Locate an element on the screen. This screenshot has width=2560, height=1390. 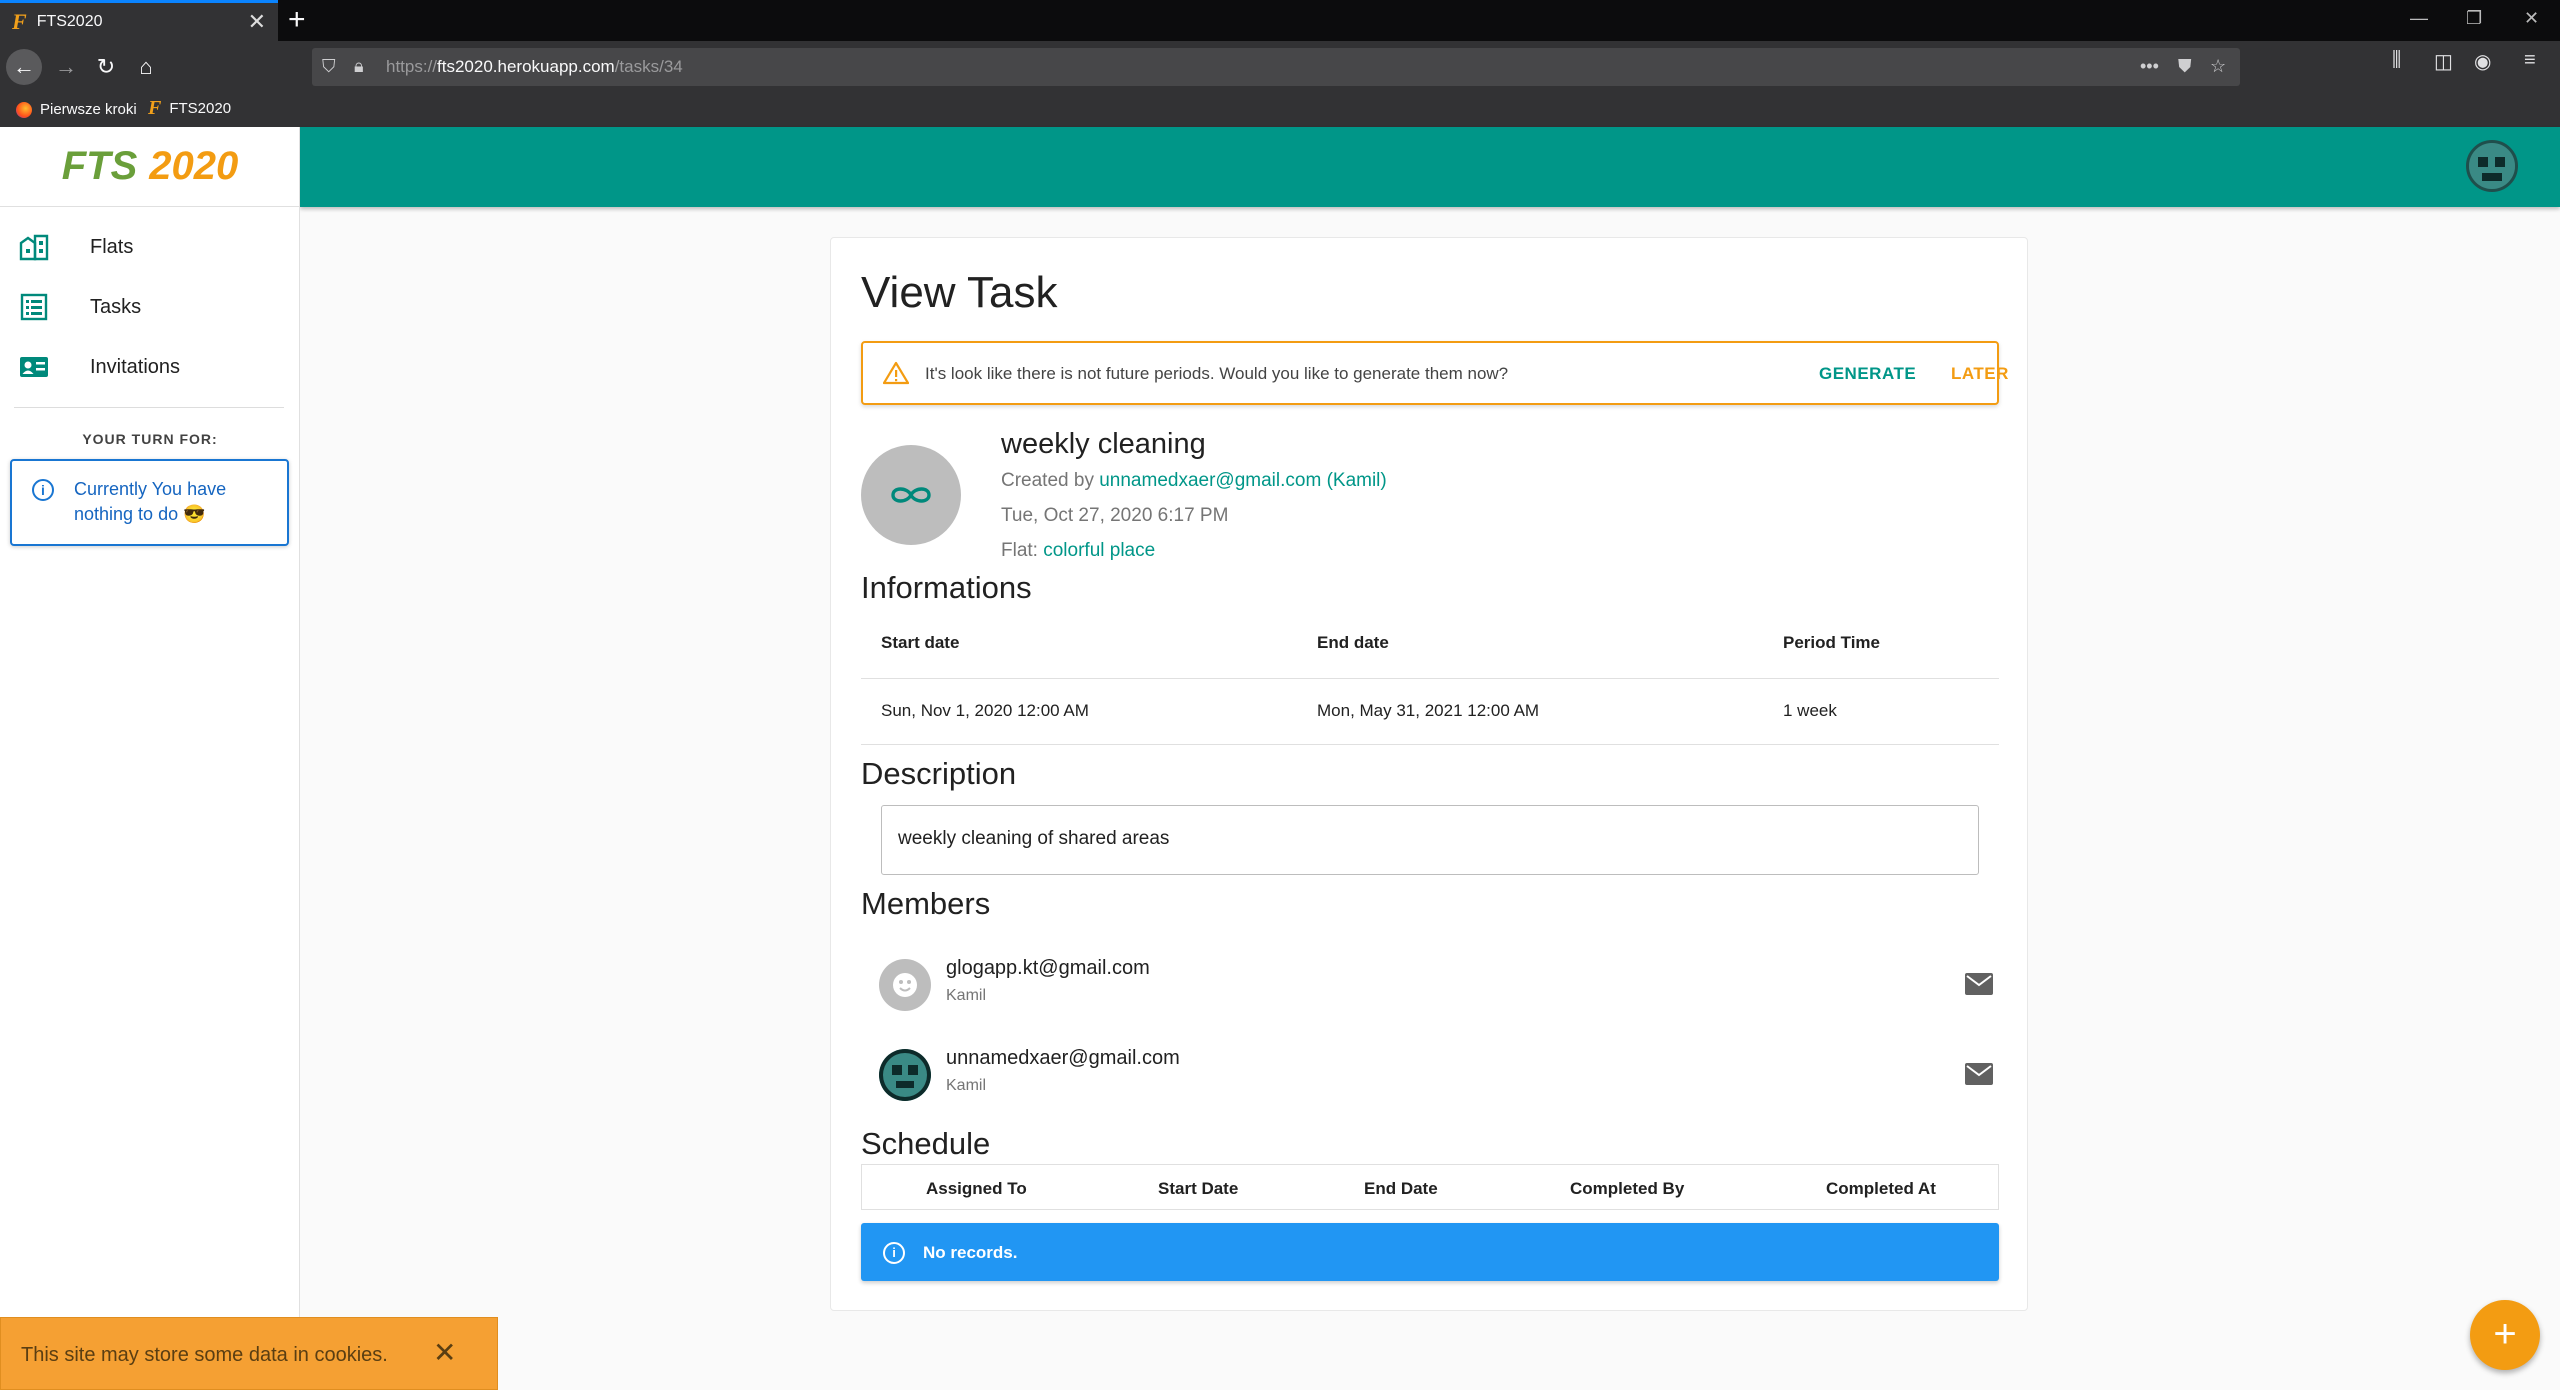
tab-title: FTS2020 is located at coordinates (69, 21).